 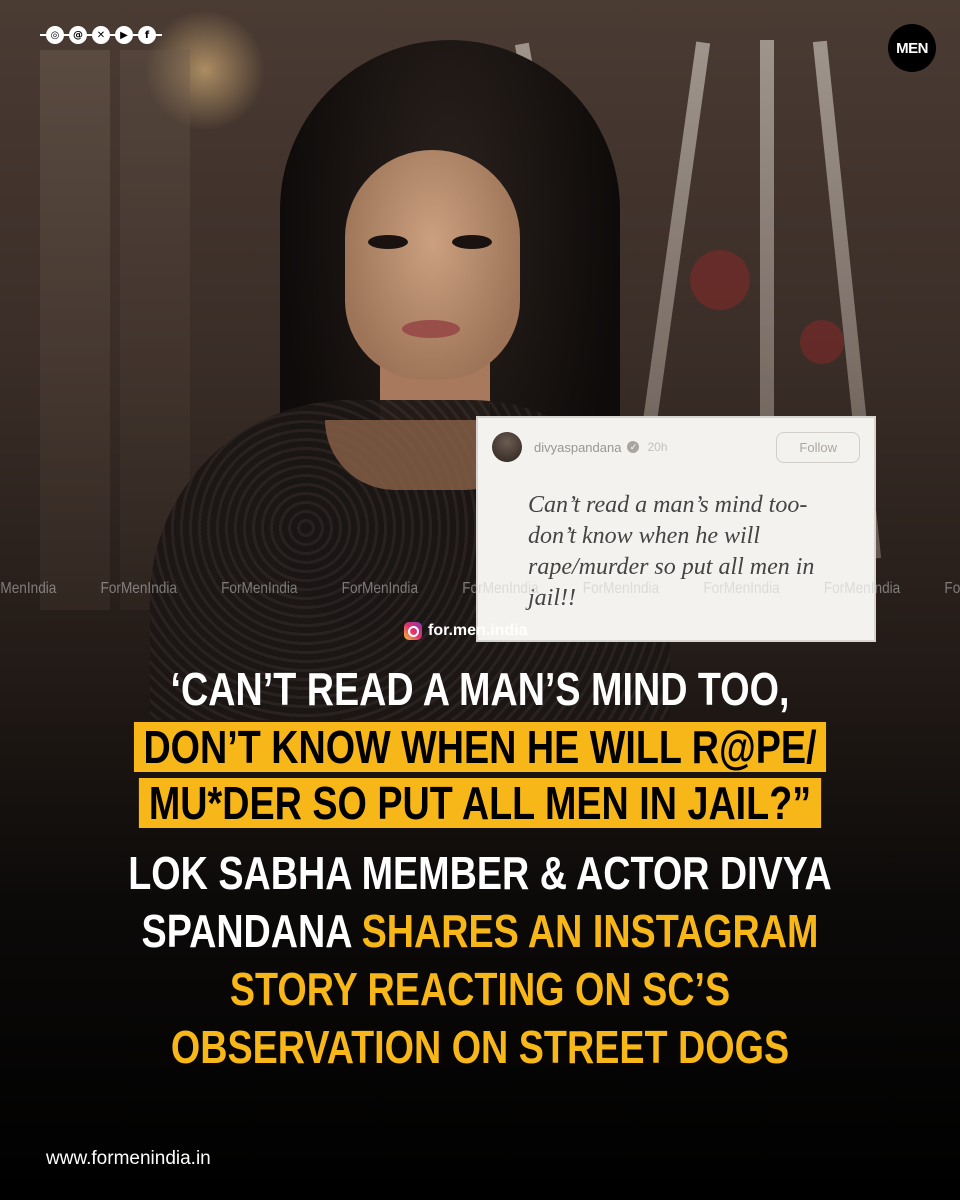 I want to click on headline-line-3: MU*DER SO PUT ALL MEN IN JAIL?”, so click(x=480, y=803).